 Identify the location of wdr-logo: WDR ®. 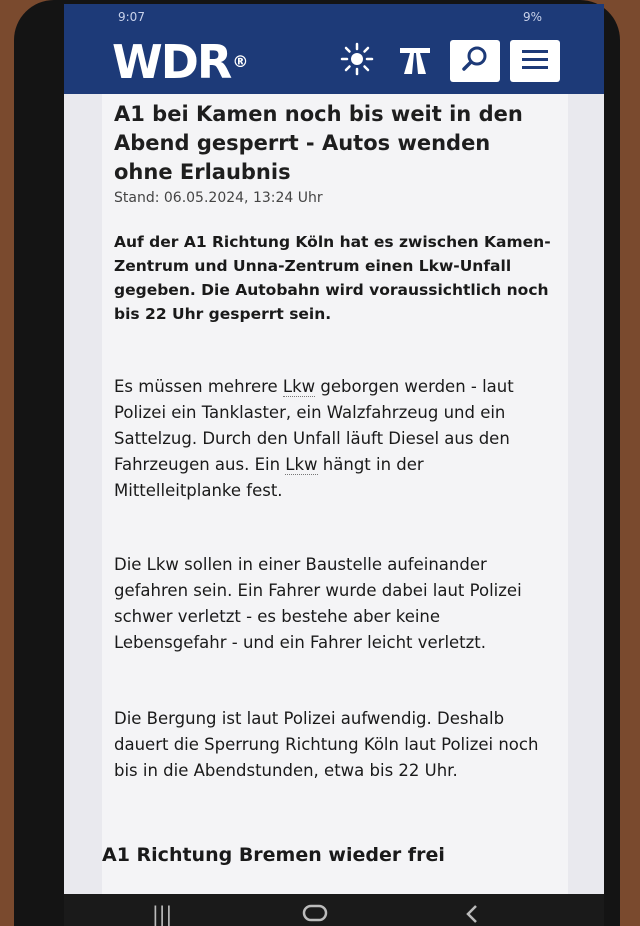
(180, 62).